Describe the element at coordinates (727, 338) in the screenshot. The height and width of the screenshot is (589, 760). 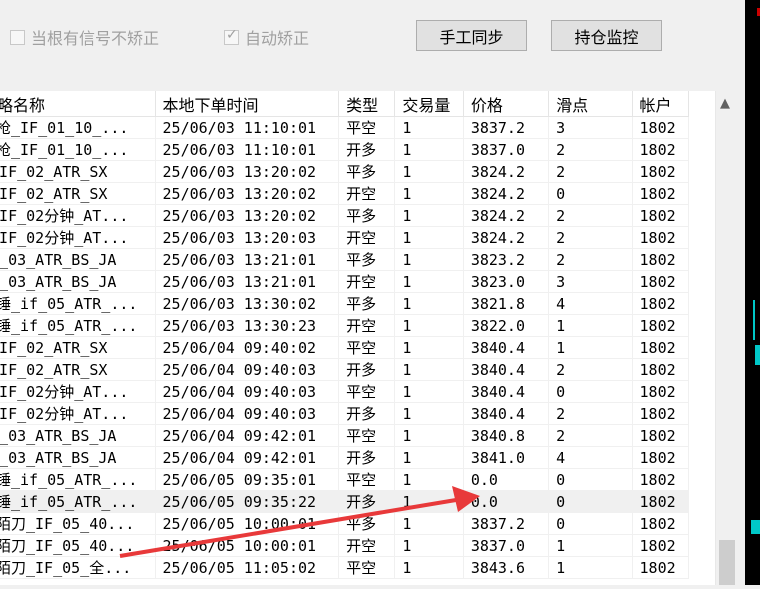
I see `vertical-scrollbar: ▲` at that location.